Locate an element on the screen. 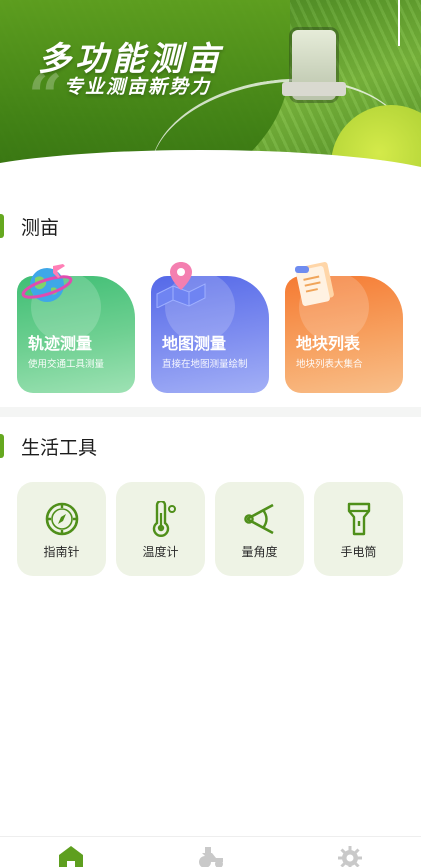 The height and width of the screenshot is (867, 421). nav-home is located at coordinates (71, 856).